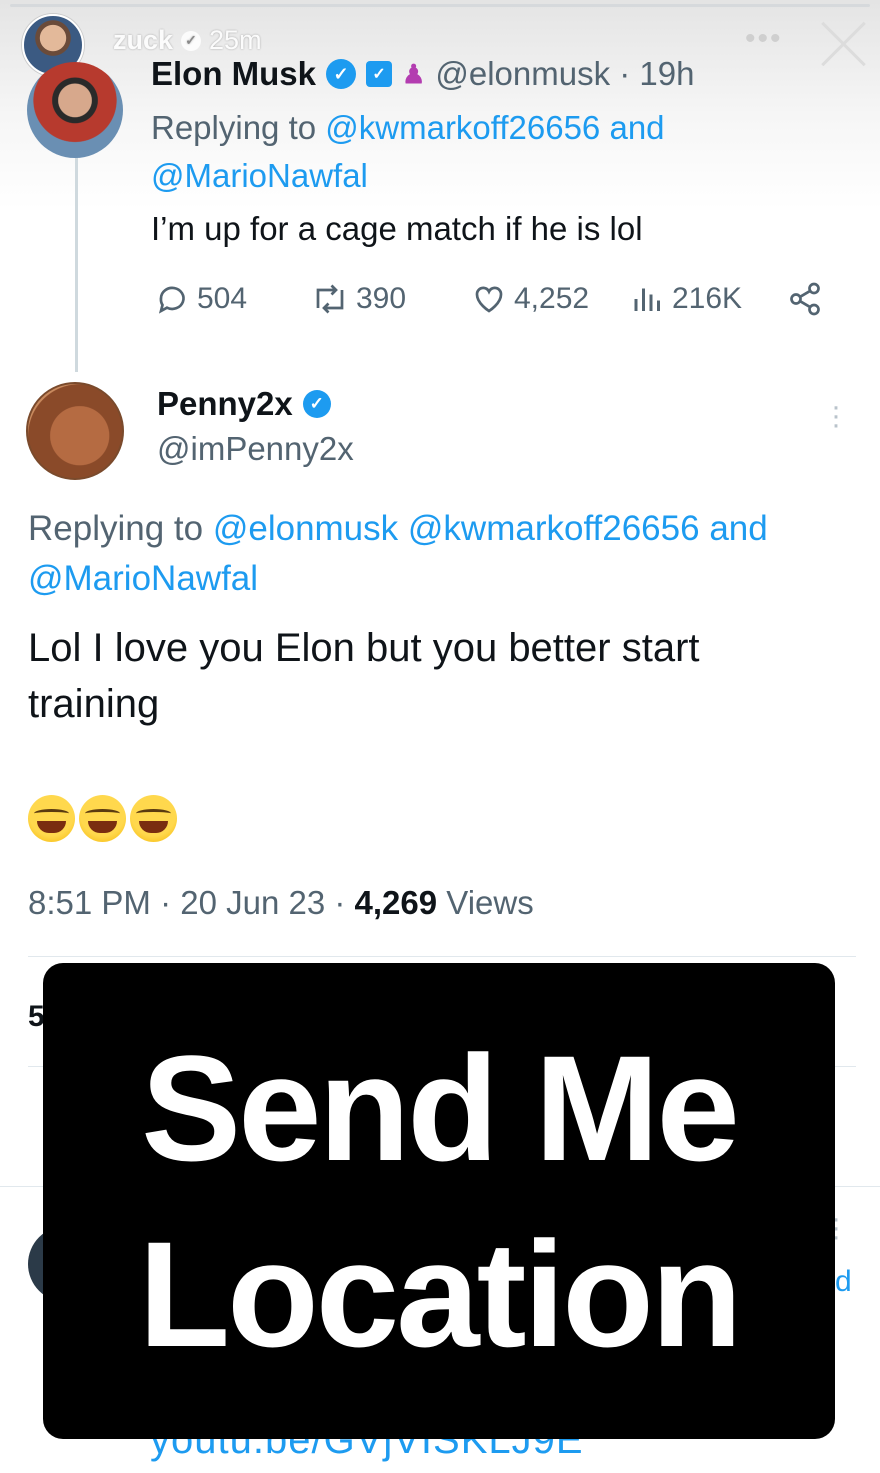 The width and height of the screenshot is (880, 1473). I want to click on retweet-icon, so click(330, 299).